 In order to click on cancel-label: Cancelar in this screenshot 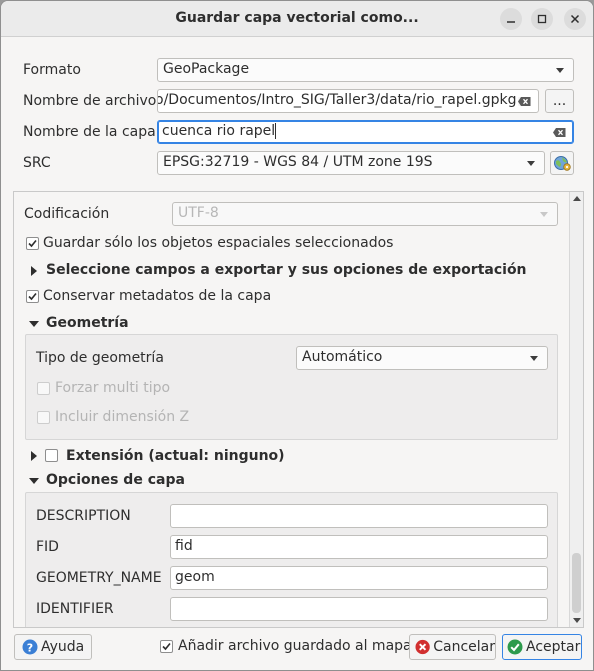, I will do `click(464, 647)`.